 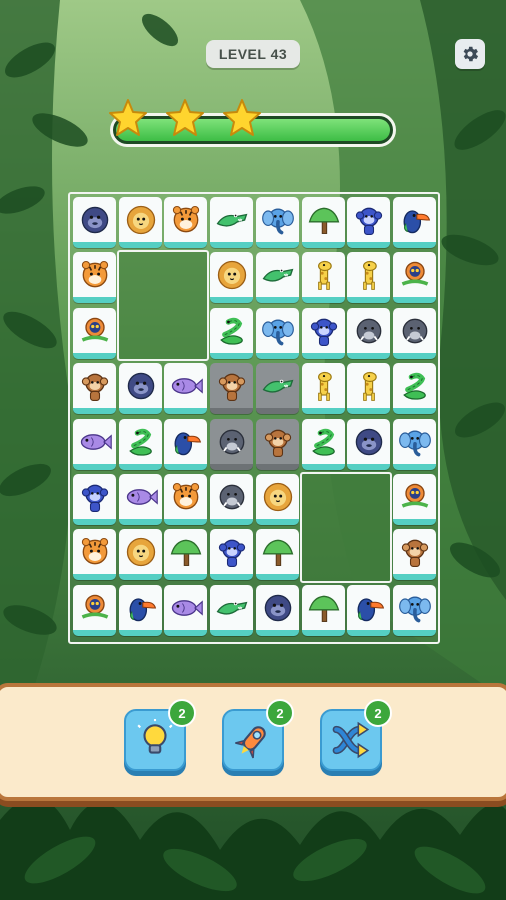 I want to click on shuffle-count-badge: 2, so click(x=378, y=713).